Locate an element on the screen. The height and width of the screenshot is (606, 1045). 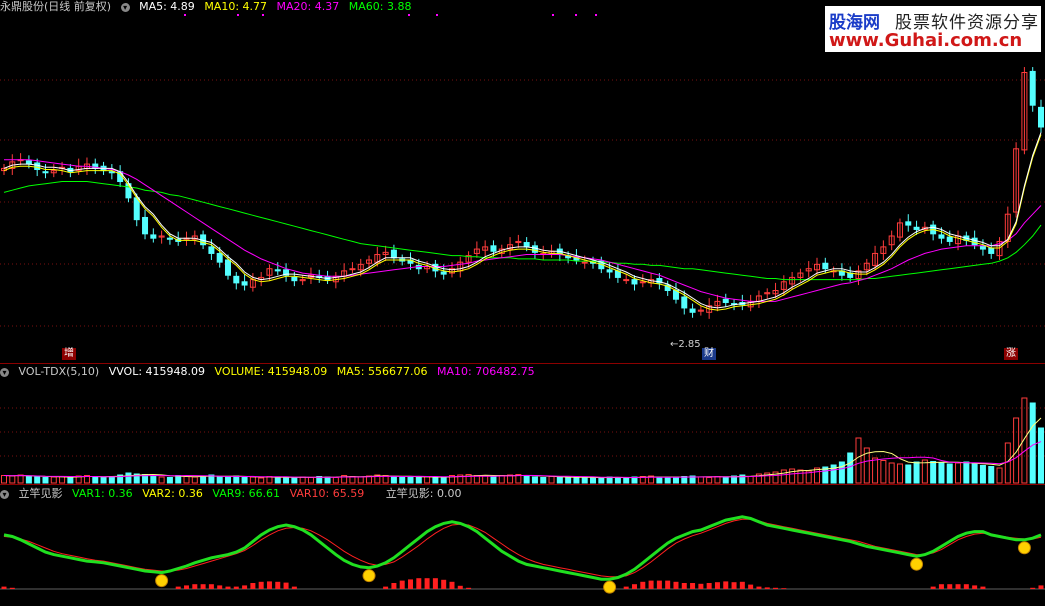
marker-cai: 财 is located at coordinates (709, 354).